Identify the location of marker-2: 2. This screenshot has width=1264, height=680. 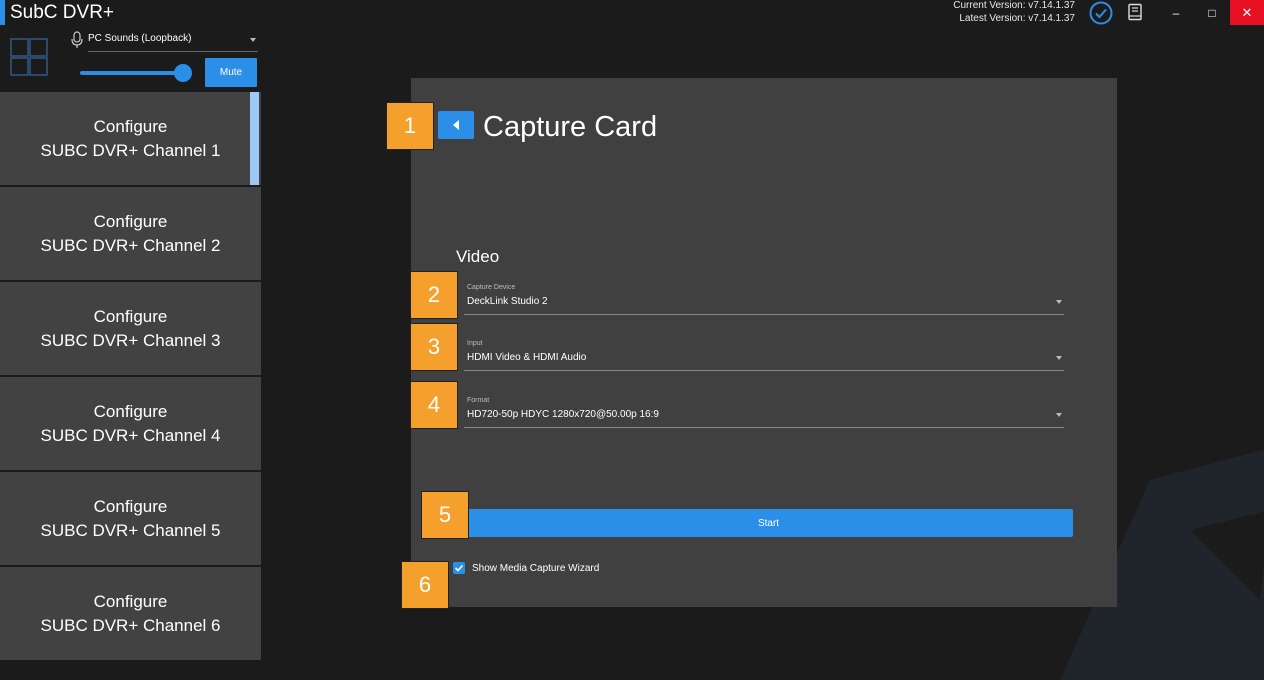
(434, 295).